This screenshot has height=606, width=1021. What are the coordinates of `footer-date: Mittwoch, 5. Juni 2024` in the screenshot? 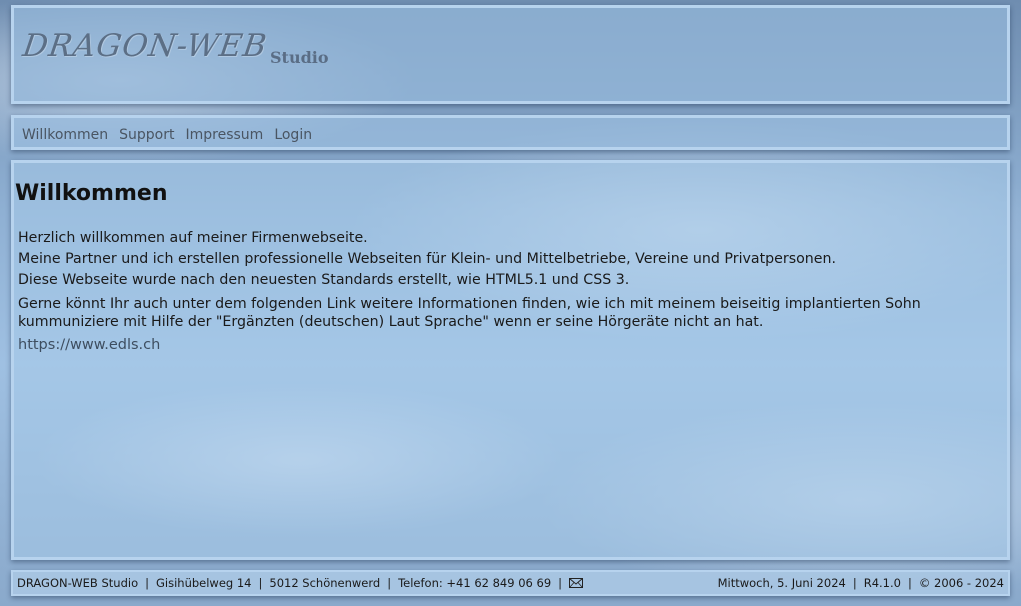 It's located at (781, 583).